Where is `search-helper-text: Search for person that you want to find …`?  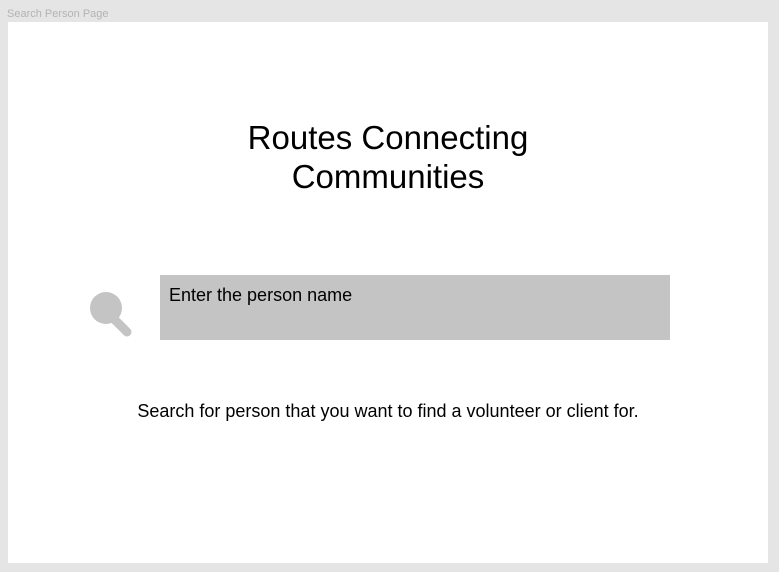 search-helper-text: Search for person that you want to find … is located at coordinates (388, 411).